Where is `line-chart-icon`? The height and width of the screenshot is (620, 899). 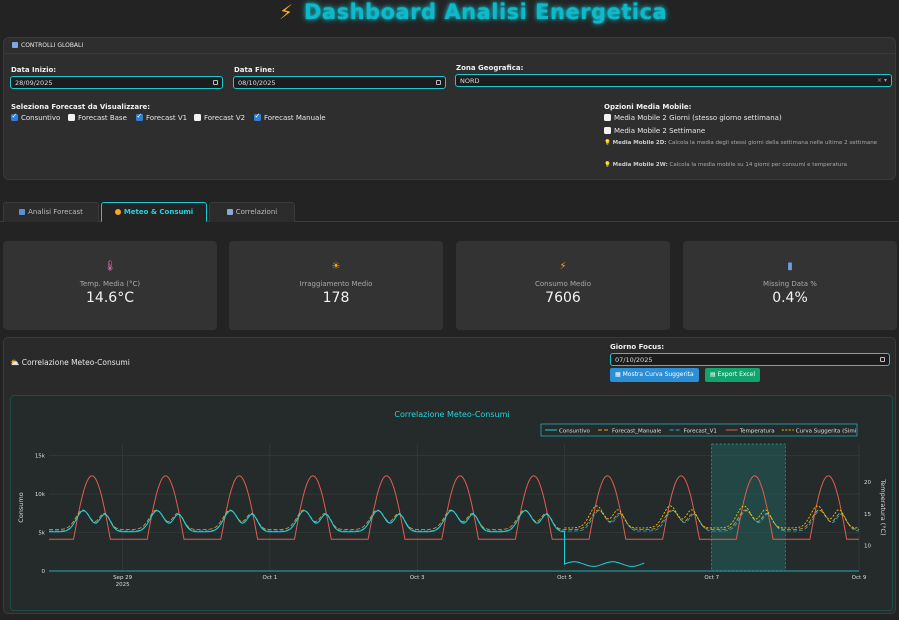
line-chart-icon is located at coordinates (229, 212).